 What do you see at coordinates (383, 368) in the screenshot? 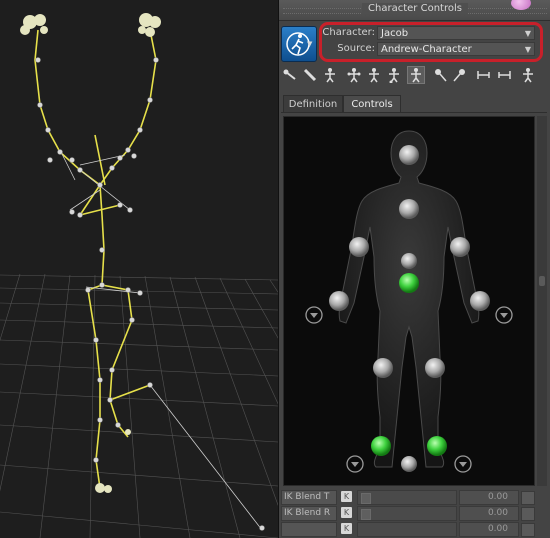
I see `left-knee-effector` at bounding box center [383, 368].